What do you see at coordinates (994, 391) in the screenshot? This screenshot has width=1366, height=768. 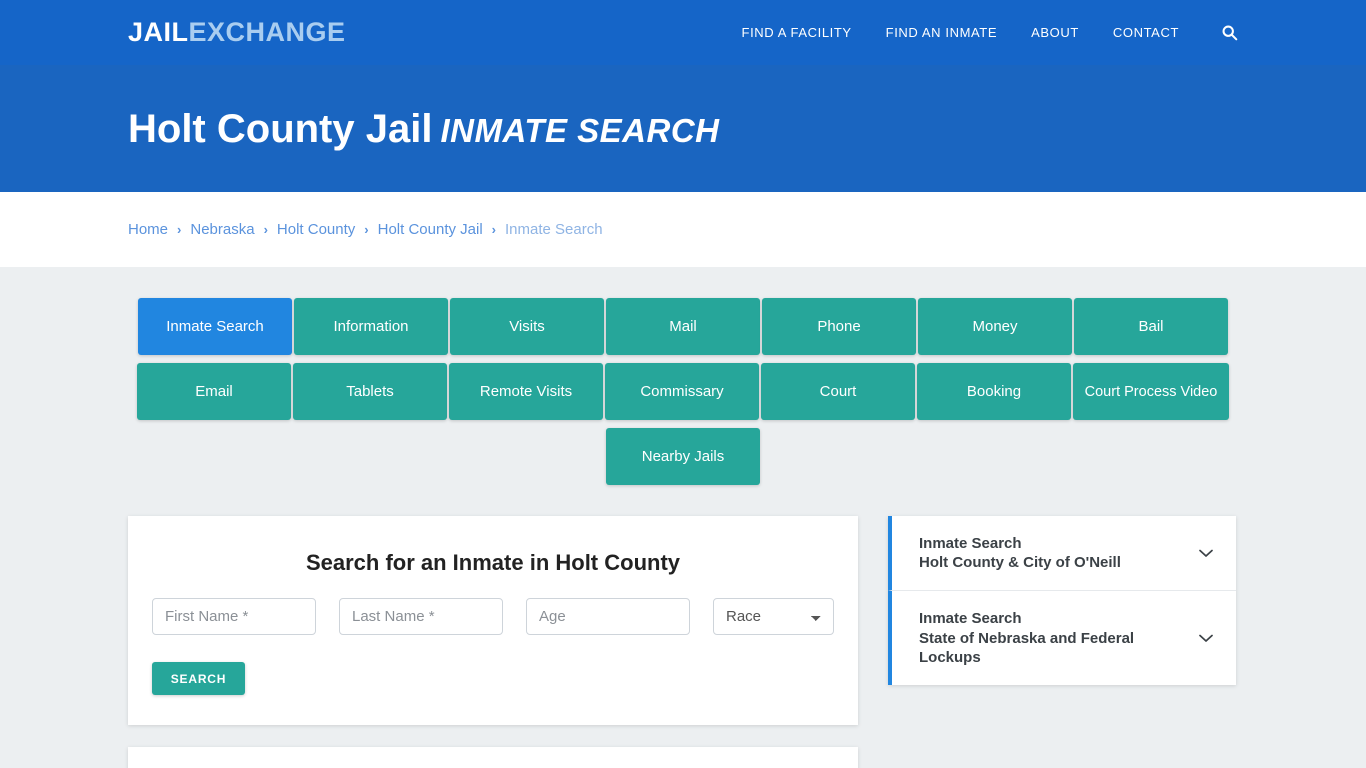 I see `tab-booking: Booking` at bounding box center [994, 391].